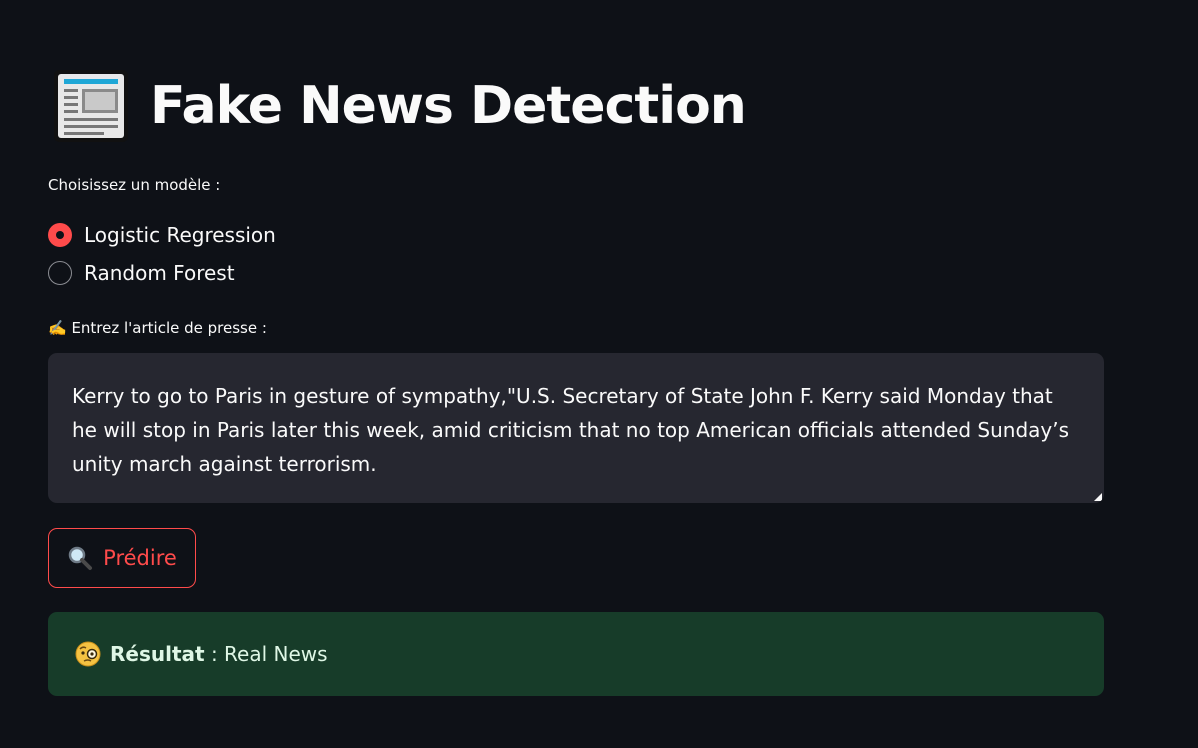 Image resolution: width=1198 pixels, height=748 pixels. What do you see at coordinates (60, 273) in the screenshot?
I see `radio-unchecked-icon` at bounding box center [60, 273].